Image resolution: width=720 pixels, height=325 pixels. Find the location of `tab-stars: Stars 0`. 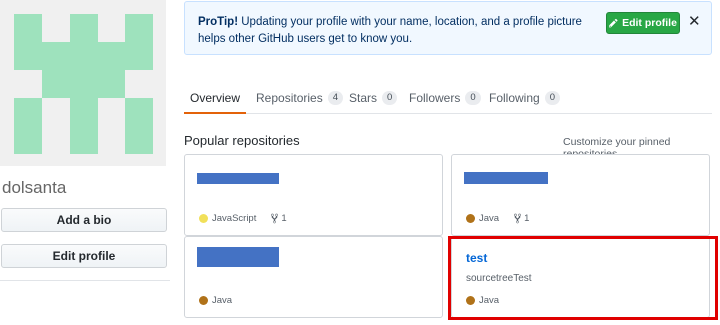

tab-stars: Stars 0 is located at coordinates (373, 98).